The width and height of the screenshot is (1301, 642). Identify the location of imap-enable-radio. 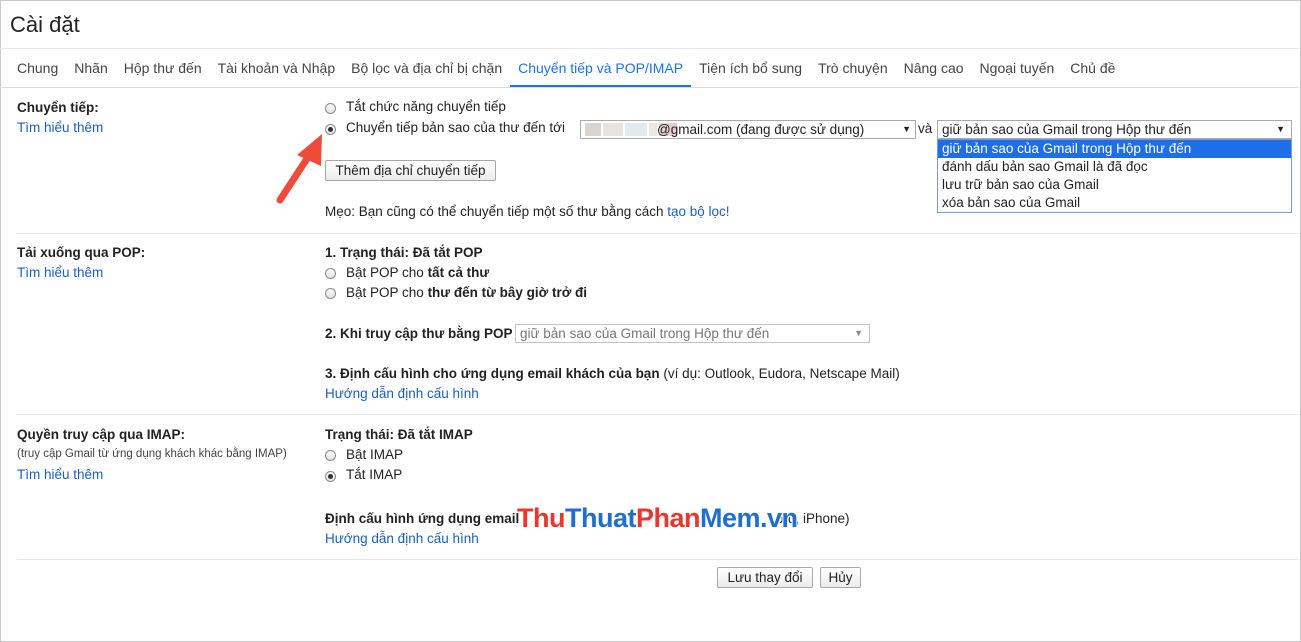
(330, 455).